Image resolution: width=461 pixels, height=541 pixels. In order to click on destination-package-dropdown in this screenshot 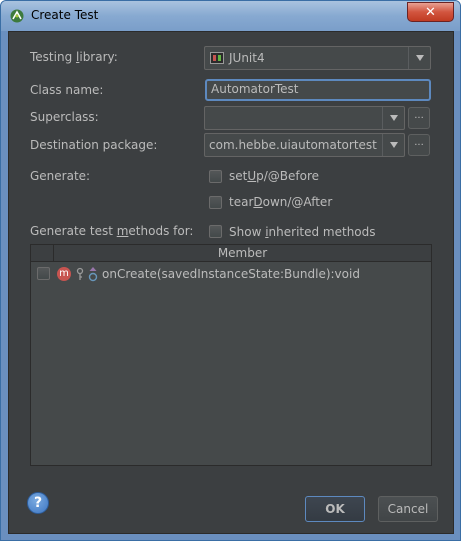, I will do `click(393, 145)`.